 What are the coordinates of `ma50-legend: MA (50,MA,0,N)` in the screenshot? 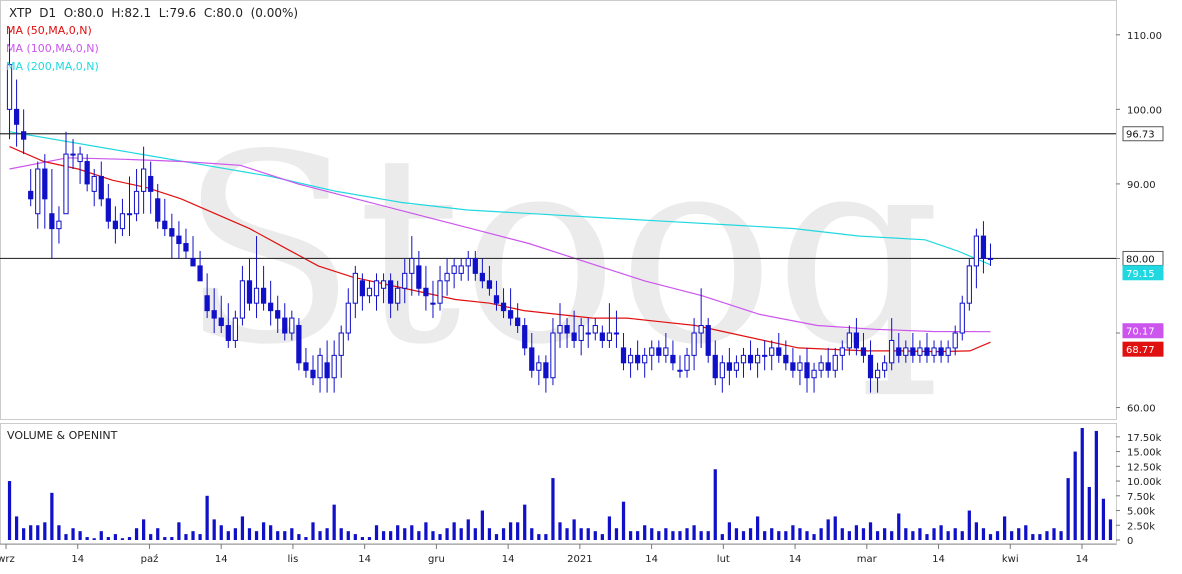 It's located at (49, 30).